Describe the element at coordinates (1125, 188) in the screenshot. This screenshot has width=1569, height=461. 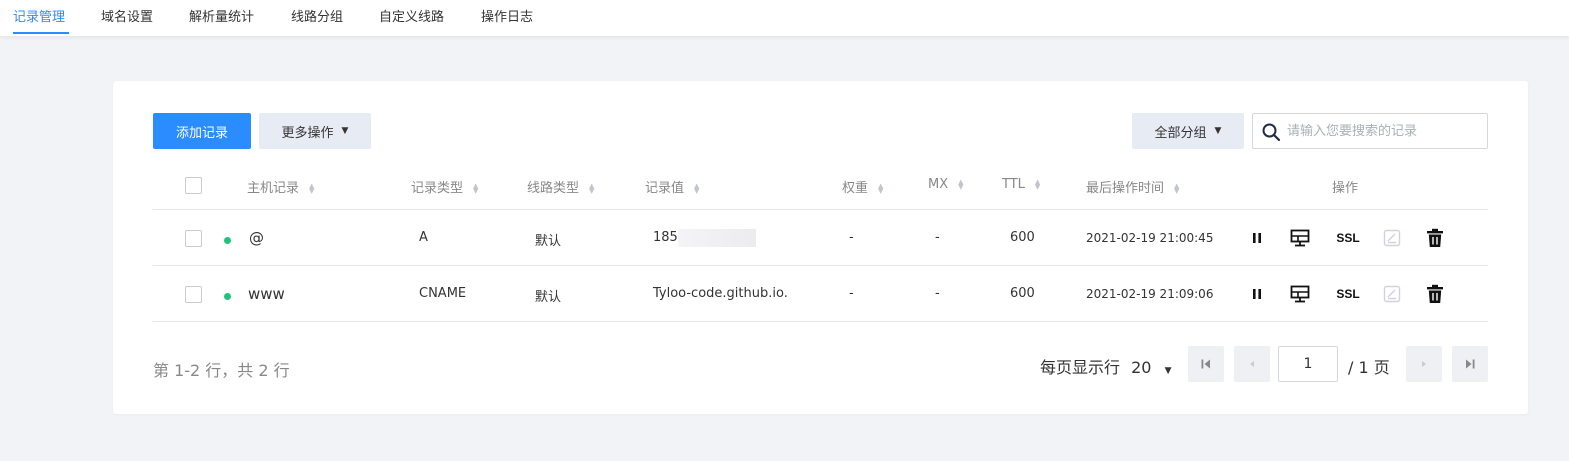
I see `col-header-time-label: 最后操作时间` at that location.